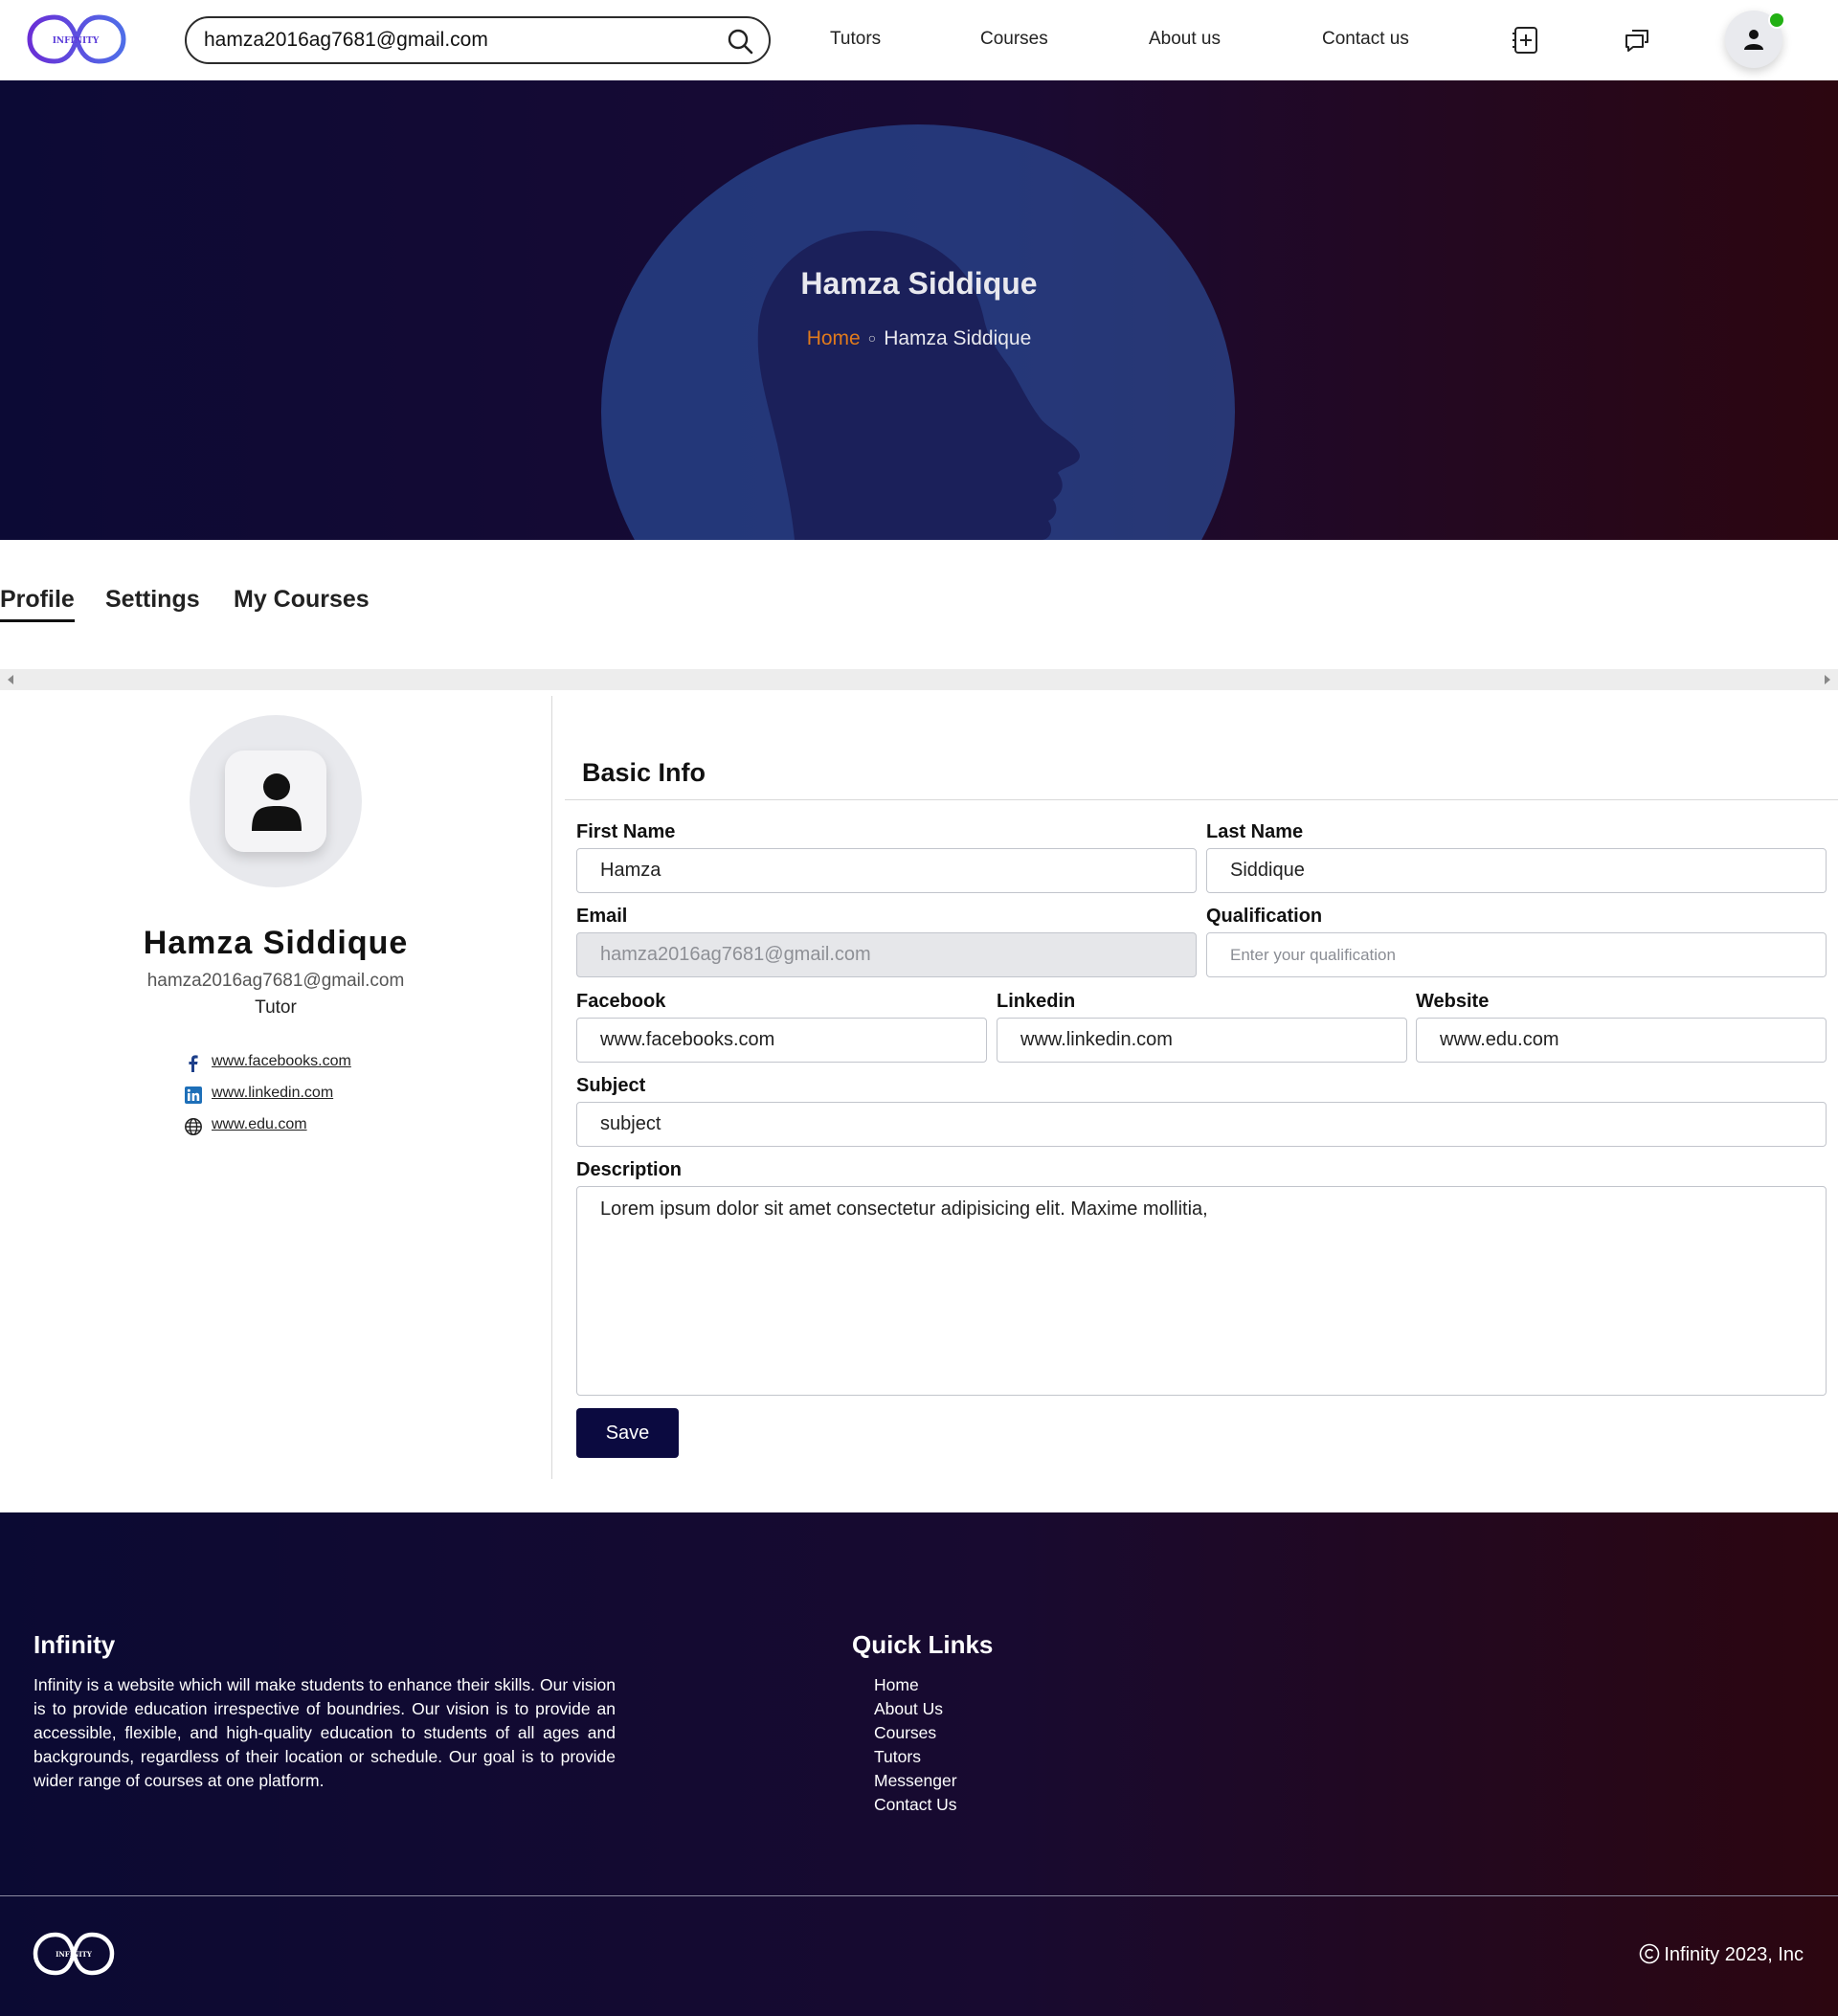 This screenshot has height=2016, width=1838. I want to click on hero-title: Hamza Siddique, so click(919, 283).